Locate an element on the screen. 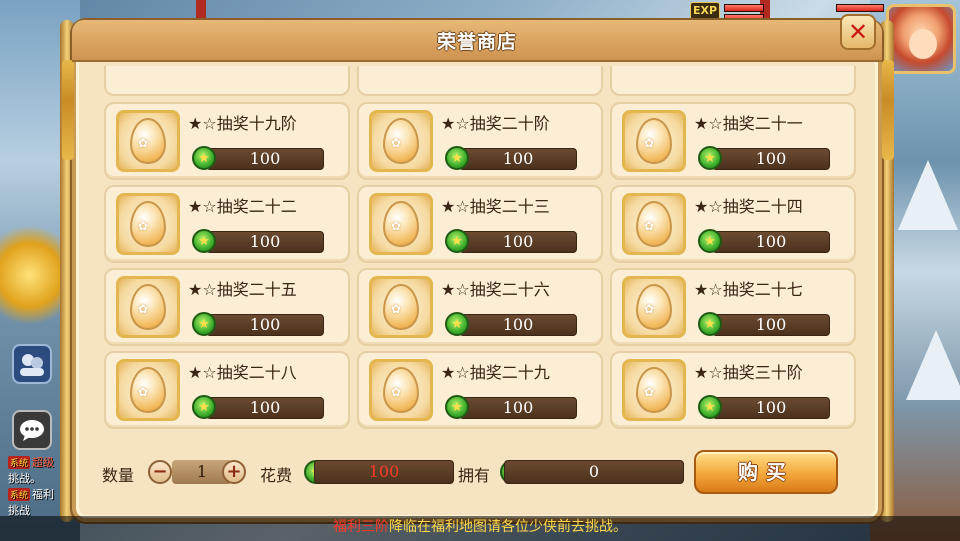 The image size is (960, 541). shop-item-card: ★☆抽奖二十一 100★ is located at coordinates (733, 141).